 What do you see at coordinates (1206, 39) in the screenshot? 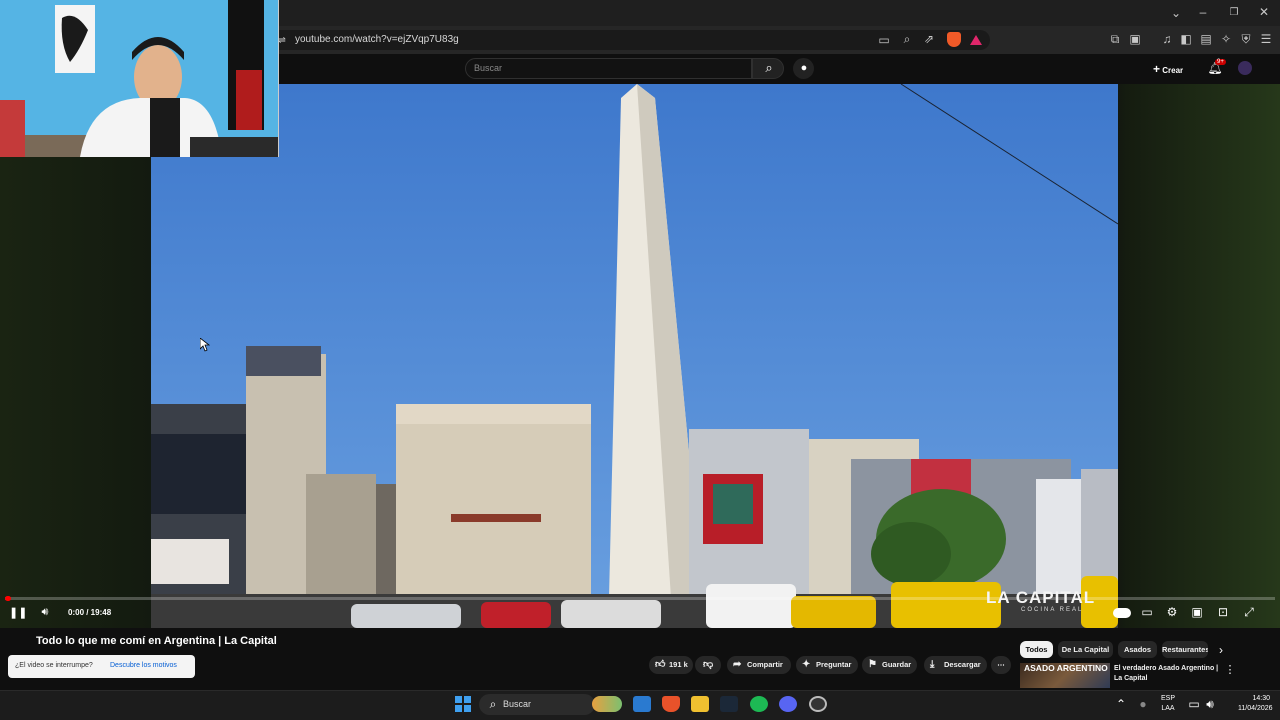
I see `wallet-icon: ▤` at bounding box center [1206, 39].